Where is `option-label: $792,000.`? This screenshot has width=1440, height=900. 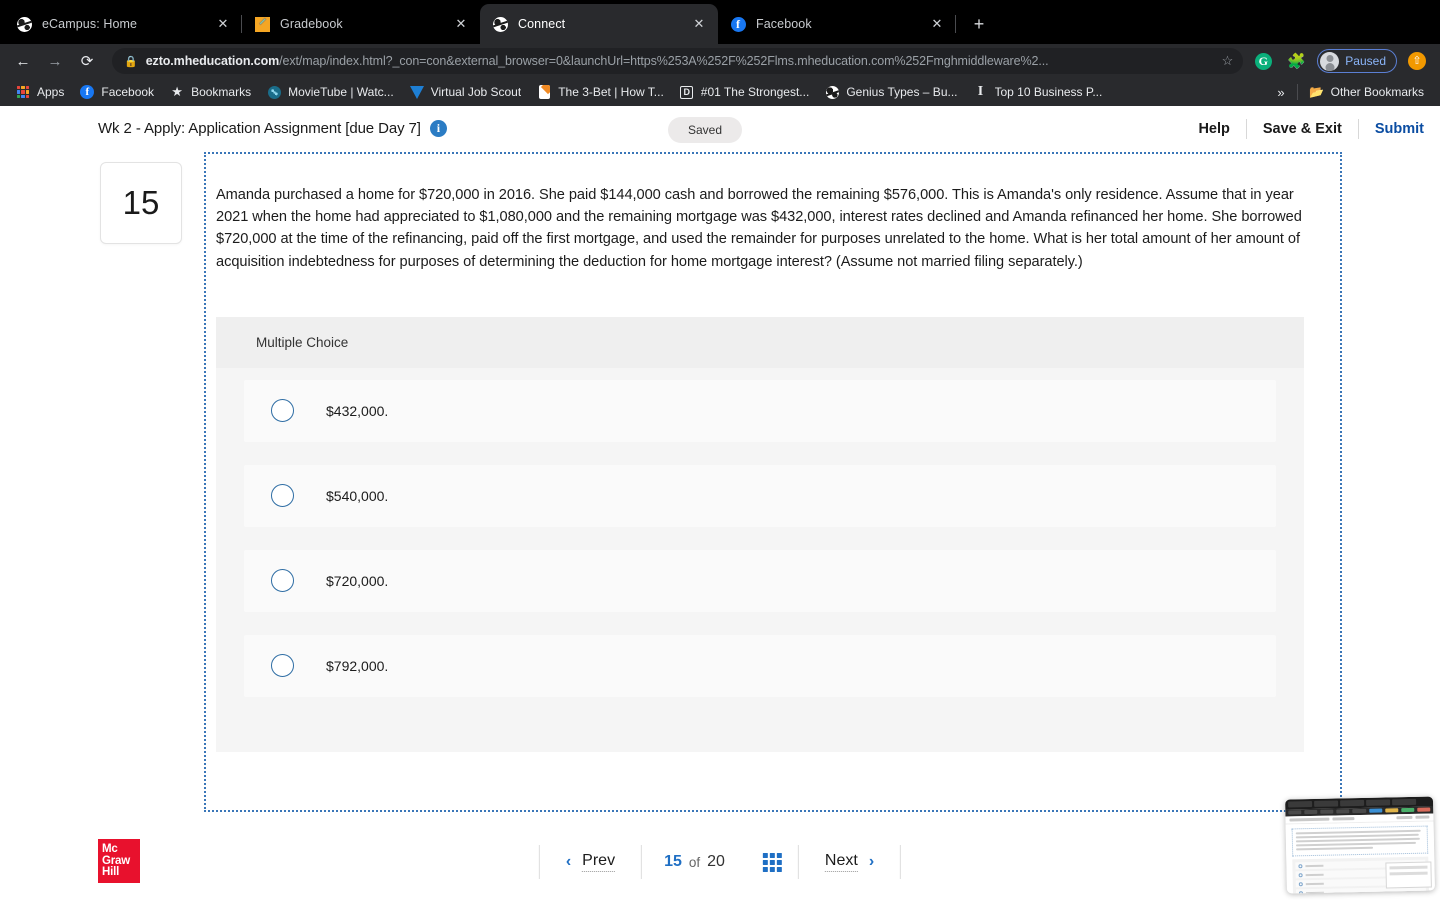
option-label: $792,000. is located at coordinates (357, 665).